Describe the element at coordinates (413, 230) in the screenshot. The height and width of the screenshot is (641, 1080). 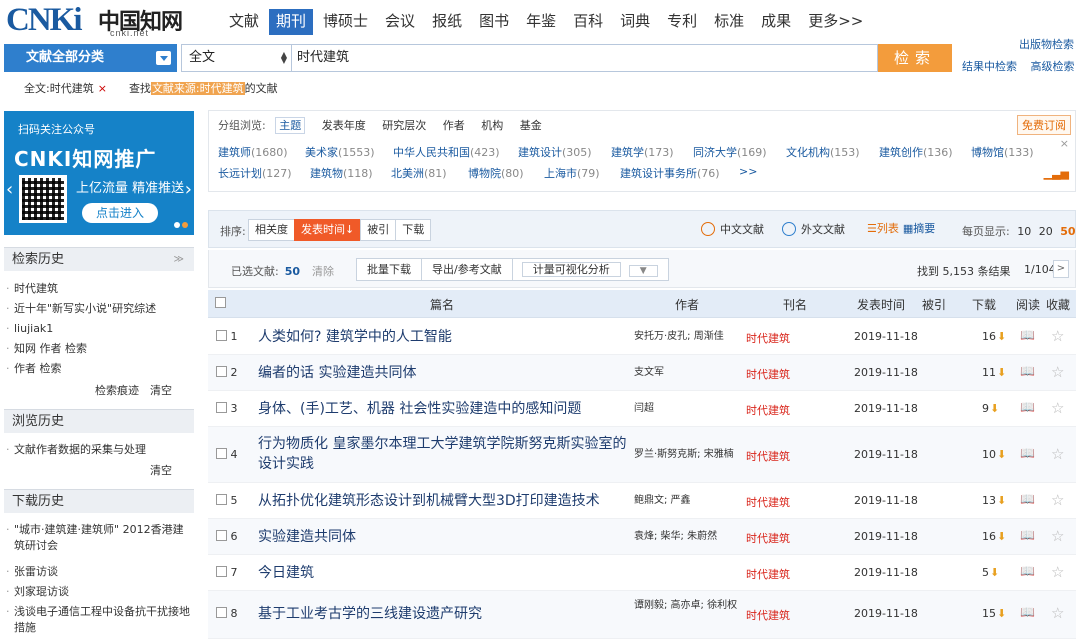
I see `sort-downloads: 下载` at that location.